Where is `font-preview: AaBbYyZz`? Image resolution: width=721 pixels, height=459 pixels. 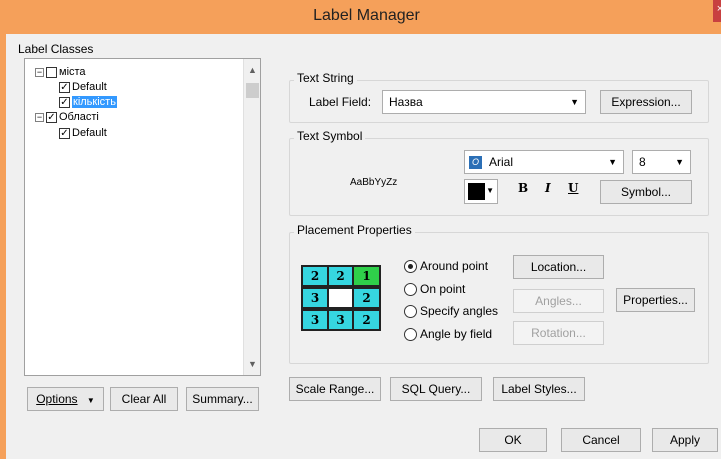 font-preview: AaBbYyZz is located at coordinates (374, 182).